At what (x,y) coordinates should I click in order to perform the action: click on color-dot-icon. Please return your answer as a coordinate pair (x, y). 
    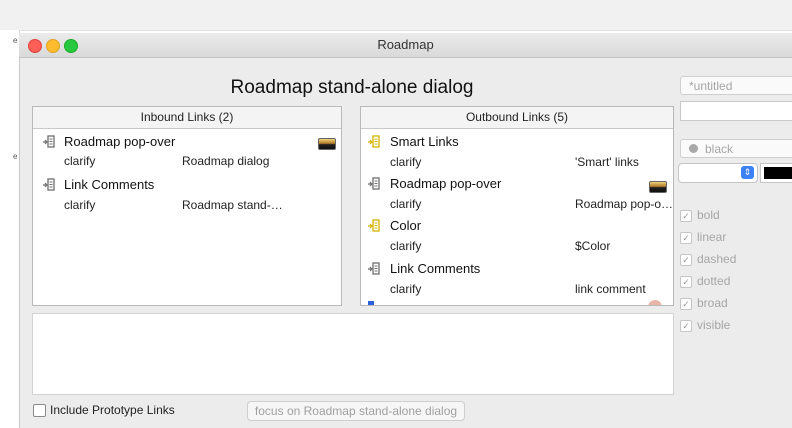
    Looking at the image, I should click on (693, 148).